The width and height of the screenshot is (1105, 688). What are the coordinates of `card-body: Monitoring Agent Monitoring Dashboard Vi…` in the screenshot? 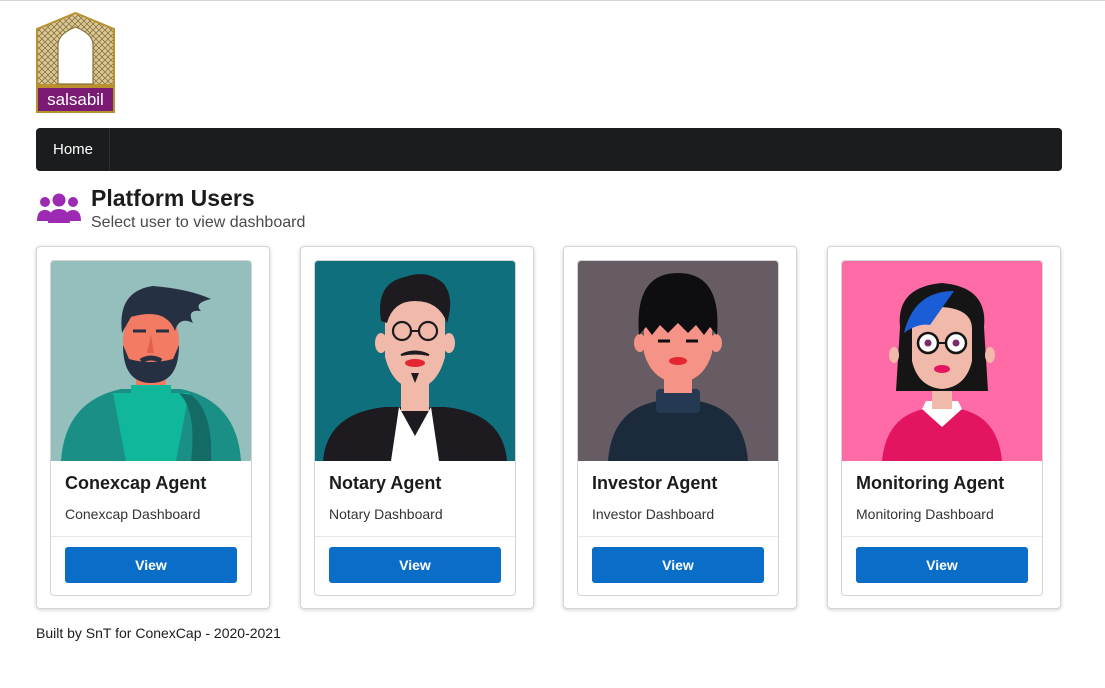 It's located at (942, 428).